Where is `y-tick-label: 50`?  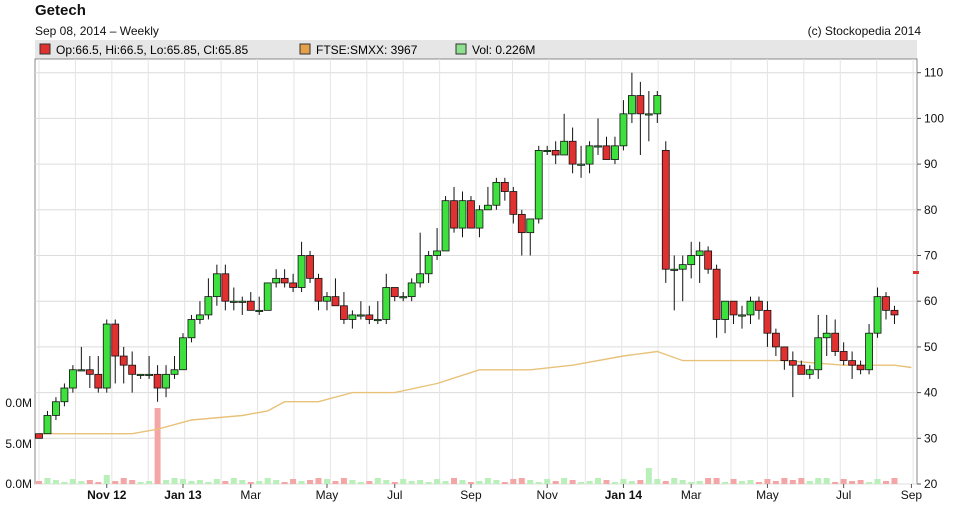 y-tick-label: 50 is located at coordinates (931, 347).